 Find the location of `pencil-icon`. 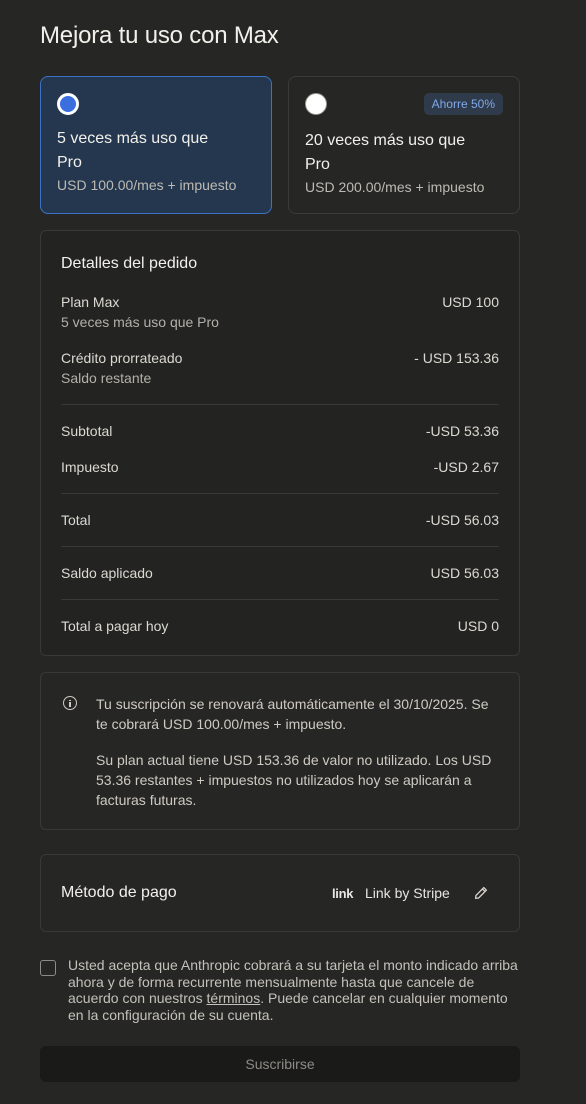

pencil-icon is located at coordinates (481, 893).